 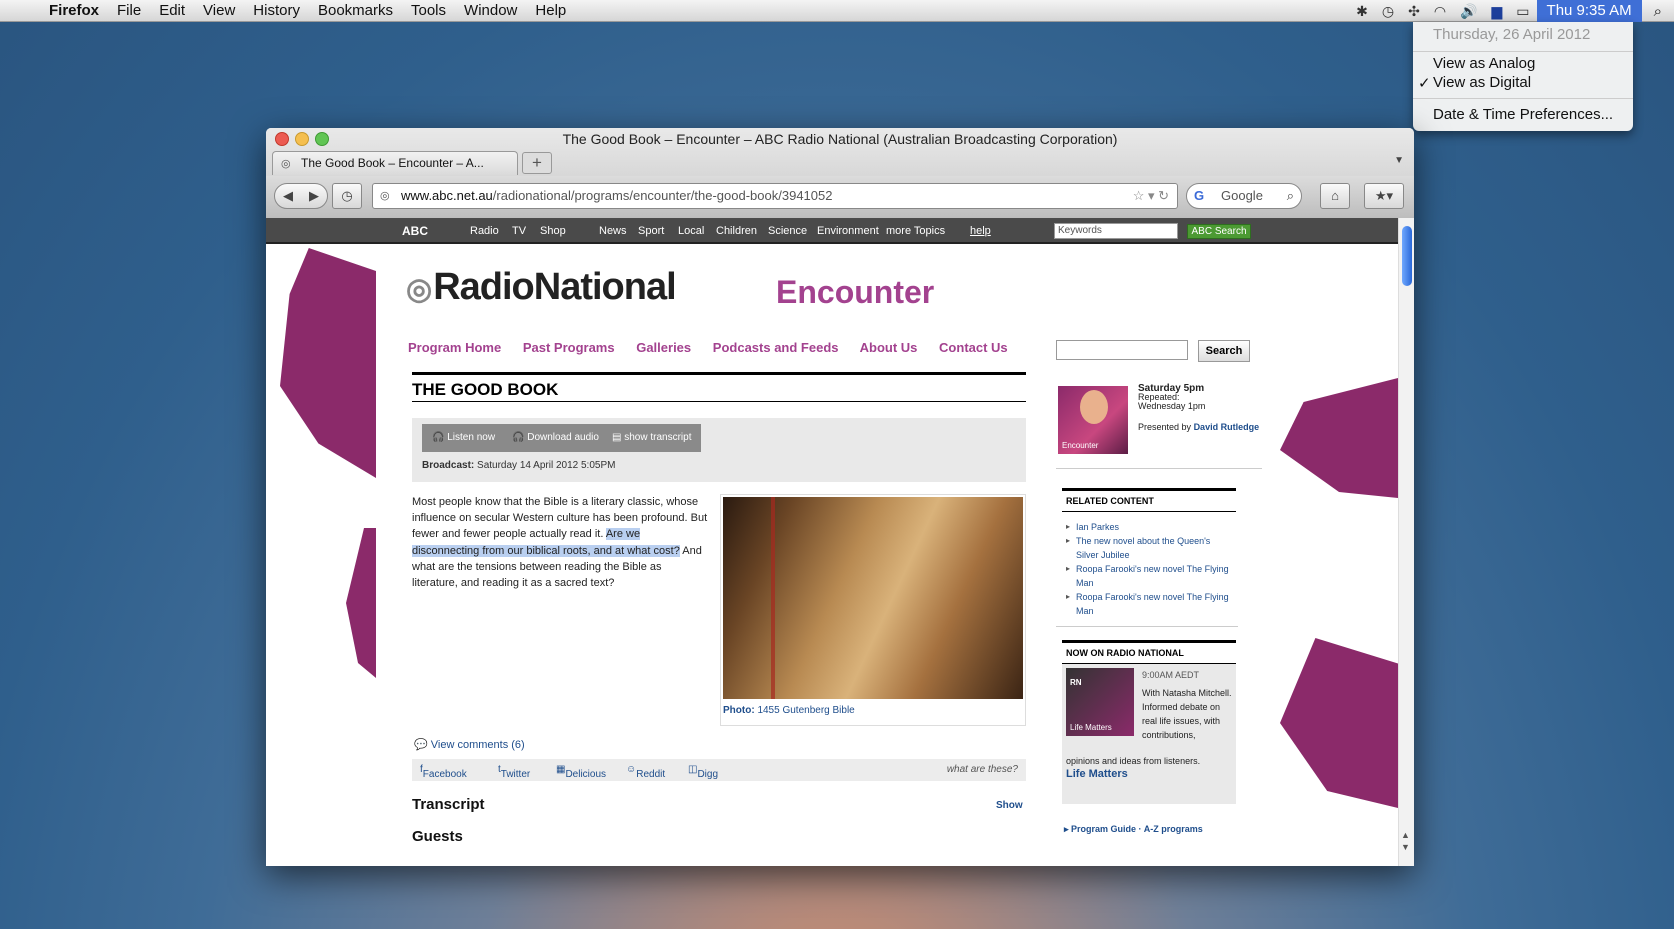 What do you see at coordinates (1097, 774) in the screenshot?
I see `life-matters-link: Life Matters` at bounding box center [1097, 774].